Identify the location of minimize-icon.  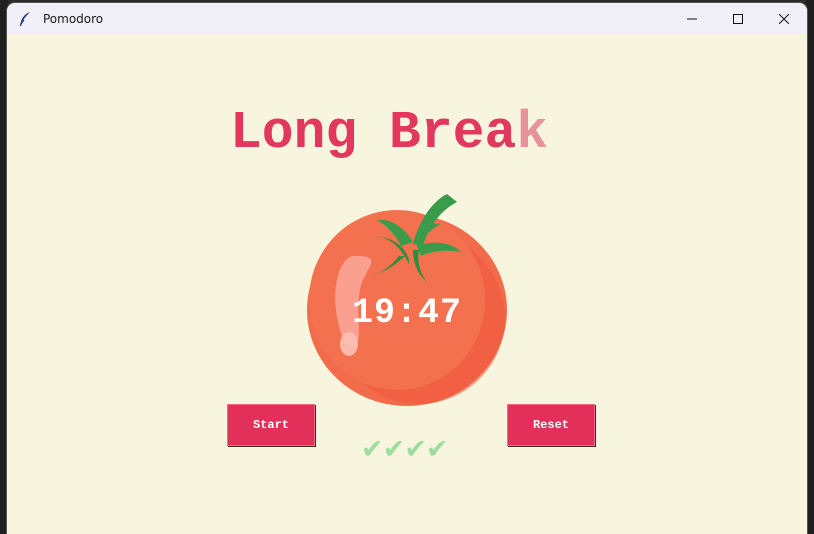
(692, 18).